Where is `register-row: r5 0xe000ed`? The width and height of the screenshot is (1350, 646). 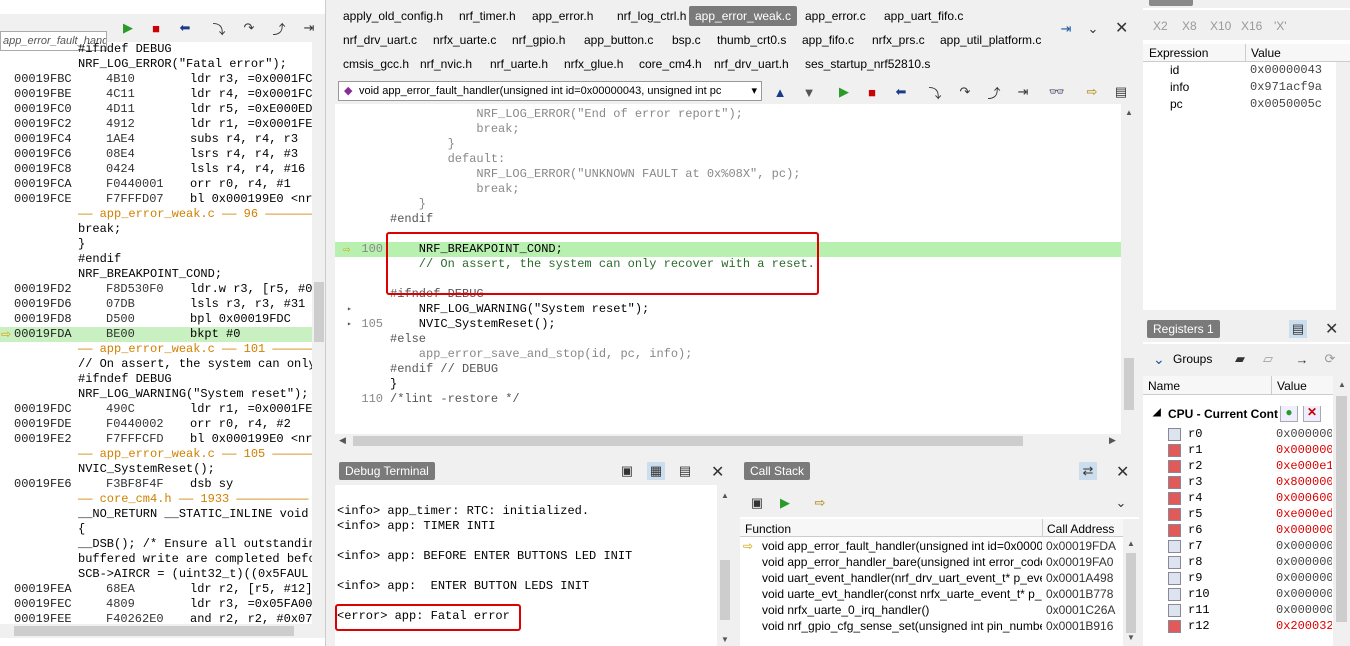 register-row: r5 0xe000ed is located at coordinates (1246, 514).